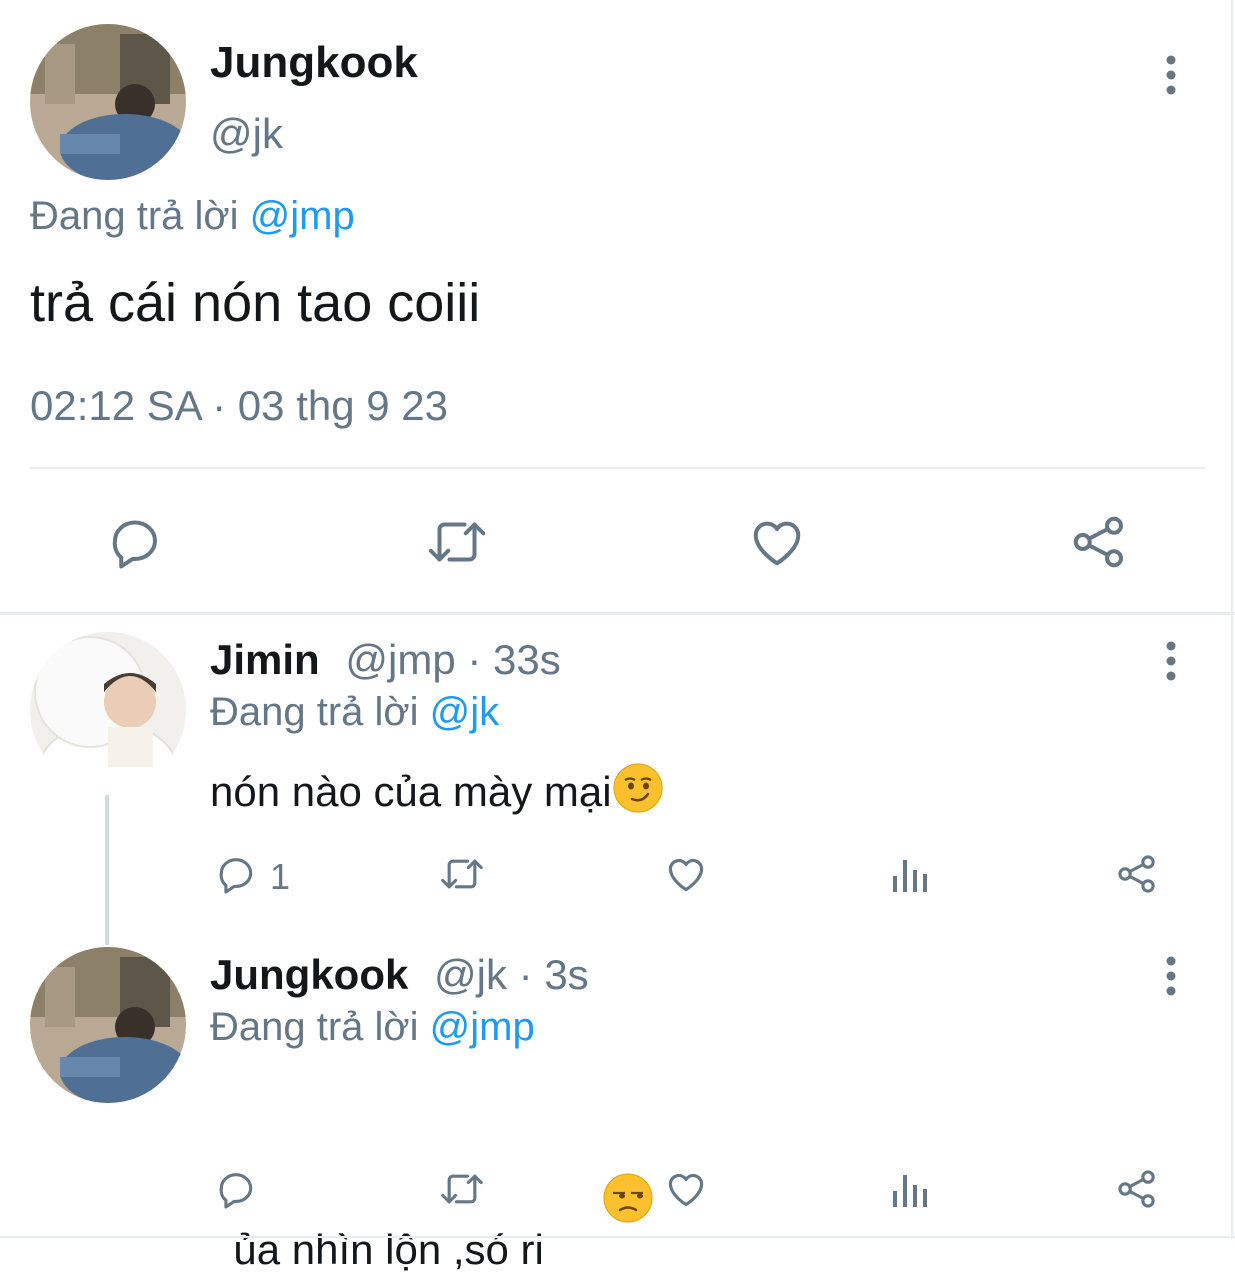  I want to click on right-edge-divider, so click(1232, 619).